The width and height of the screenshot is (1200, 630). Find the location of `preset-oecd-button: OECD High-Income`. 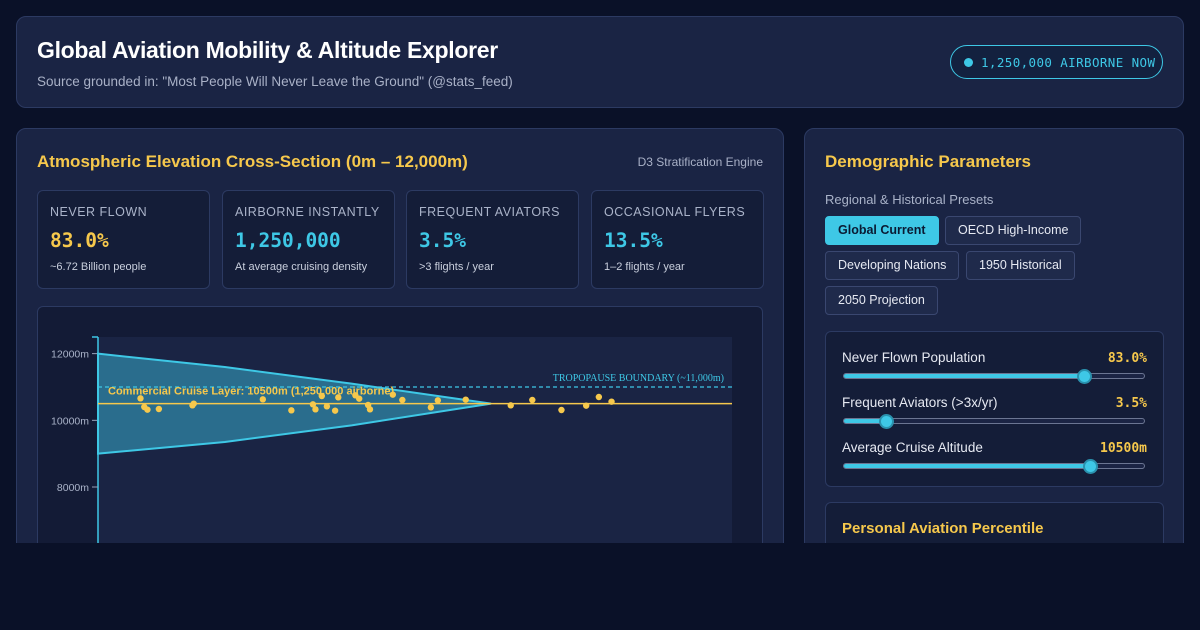

preset-oecd-button: OECD High-Income is located at coordinates (1013, 230).